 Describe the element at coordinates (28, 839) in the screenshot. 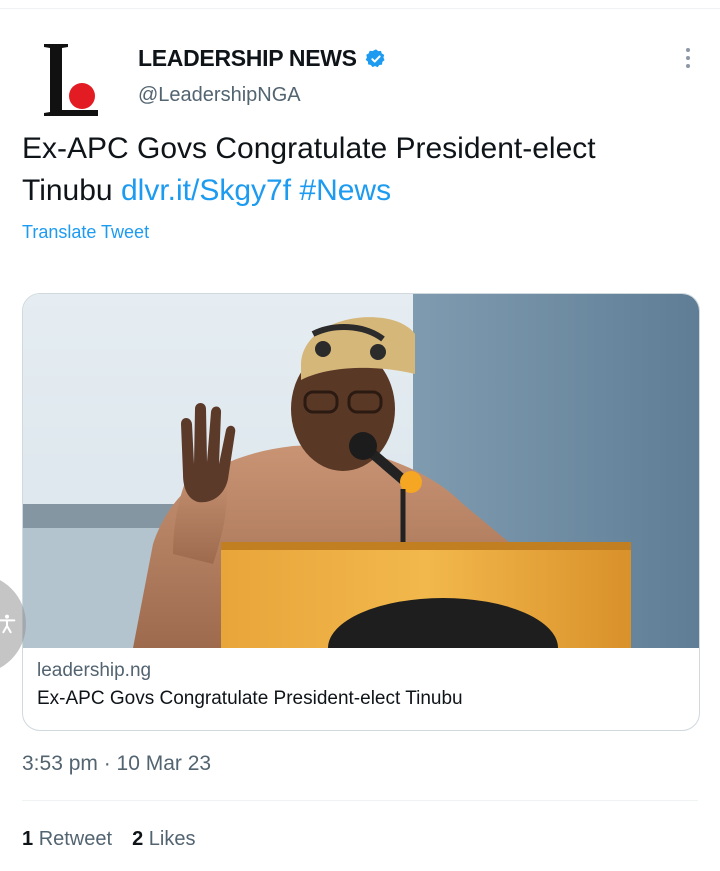

I see `retweets-count: 1` at that location.